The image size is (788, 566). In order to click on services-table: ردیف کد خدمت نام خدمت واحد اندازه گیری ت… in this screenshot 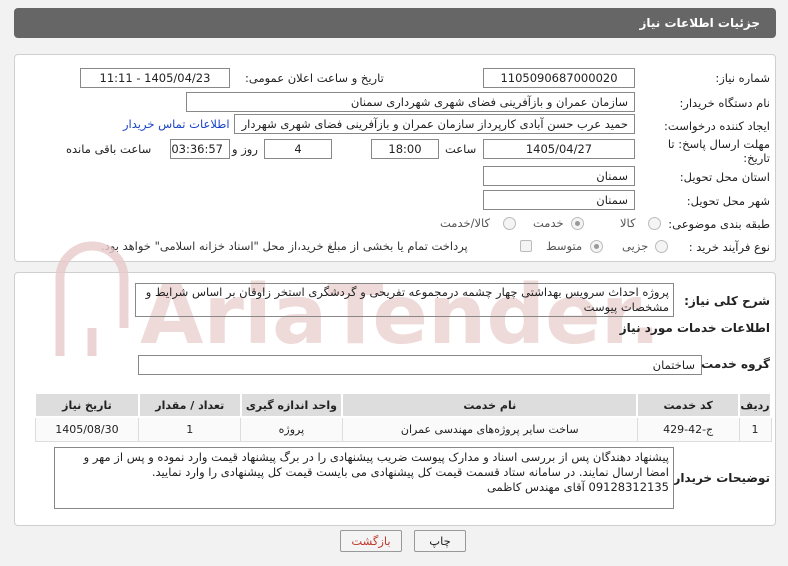, I will do `click(403, 417)`.